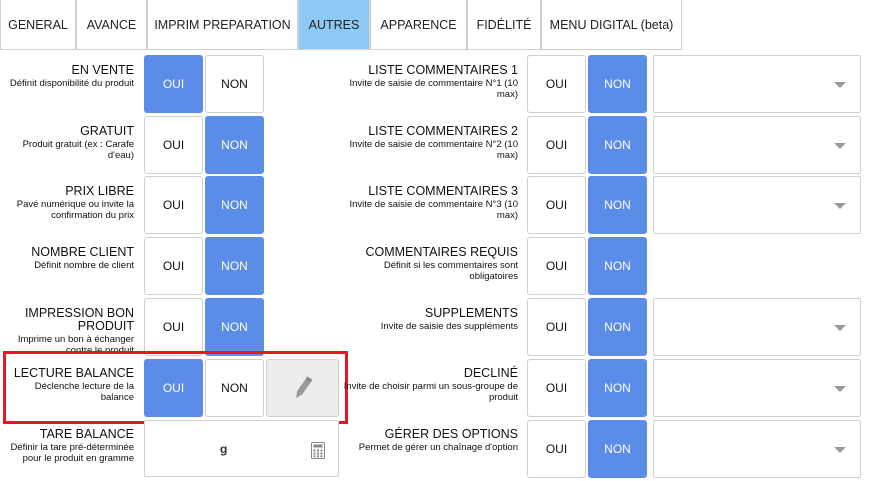  I want to click on tab-label: IMPRIM PREPARATION, so click(222, 24).